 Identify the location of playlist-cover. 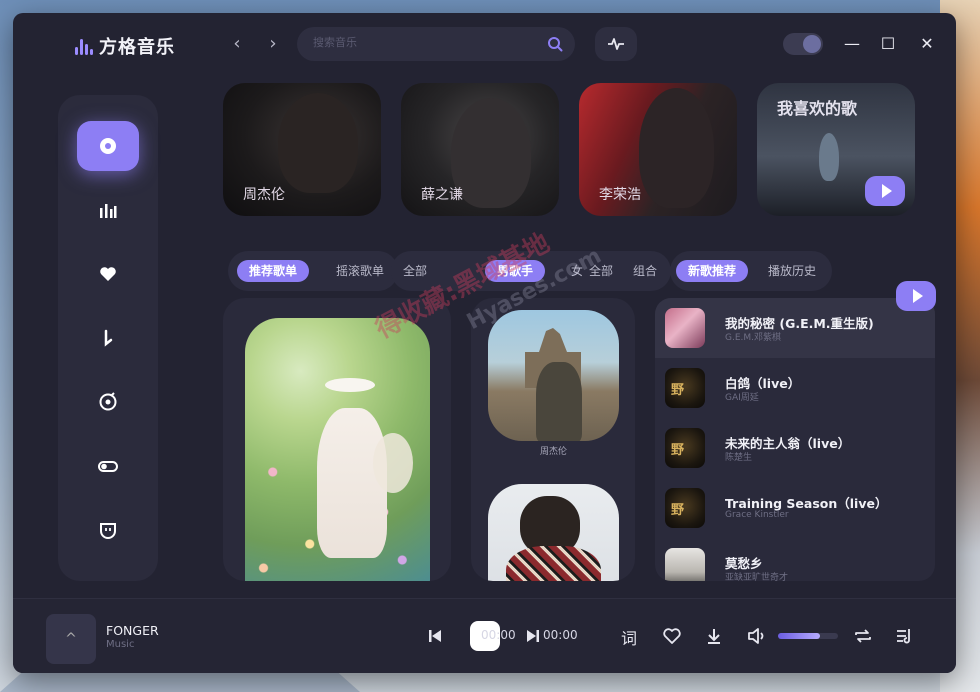
(337, 449).